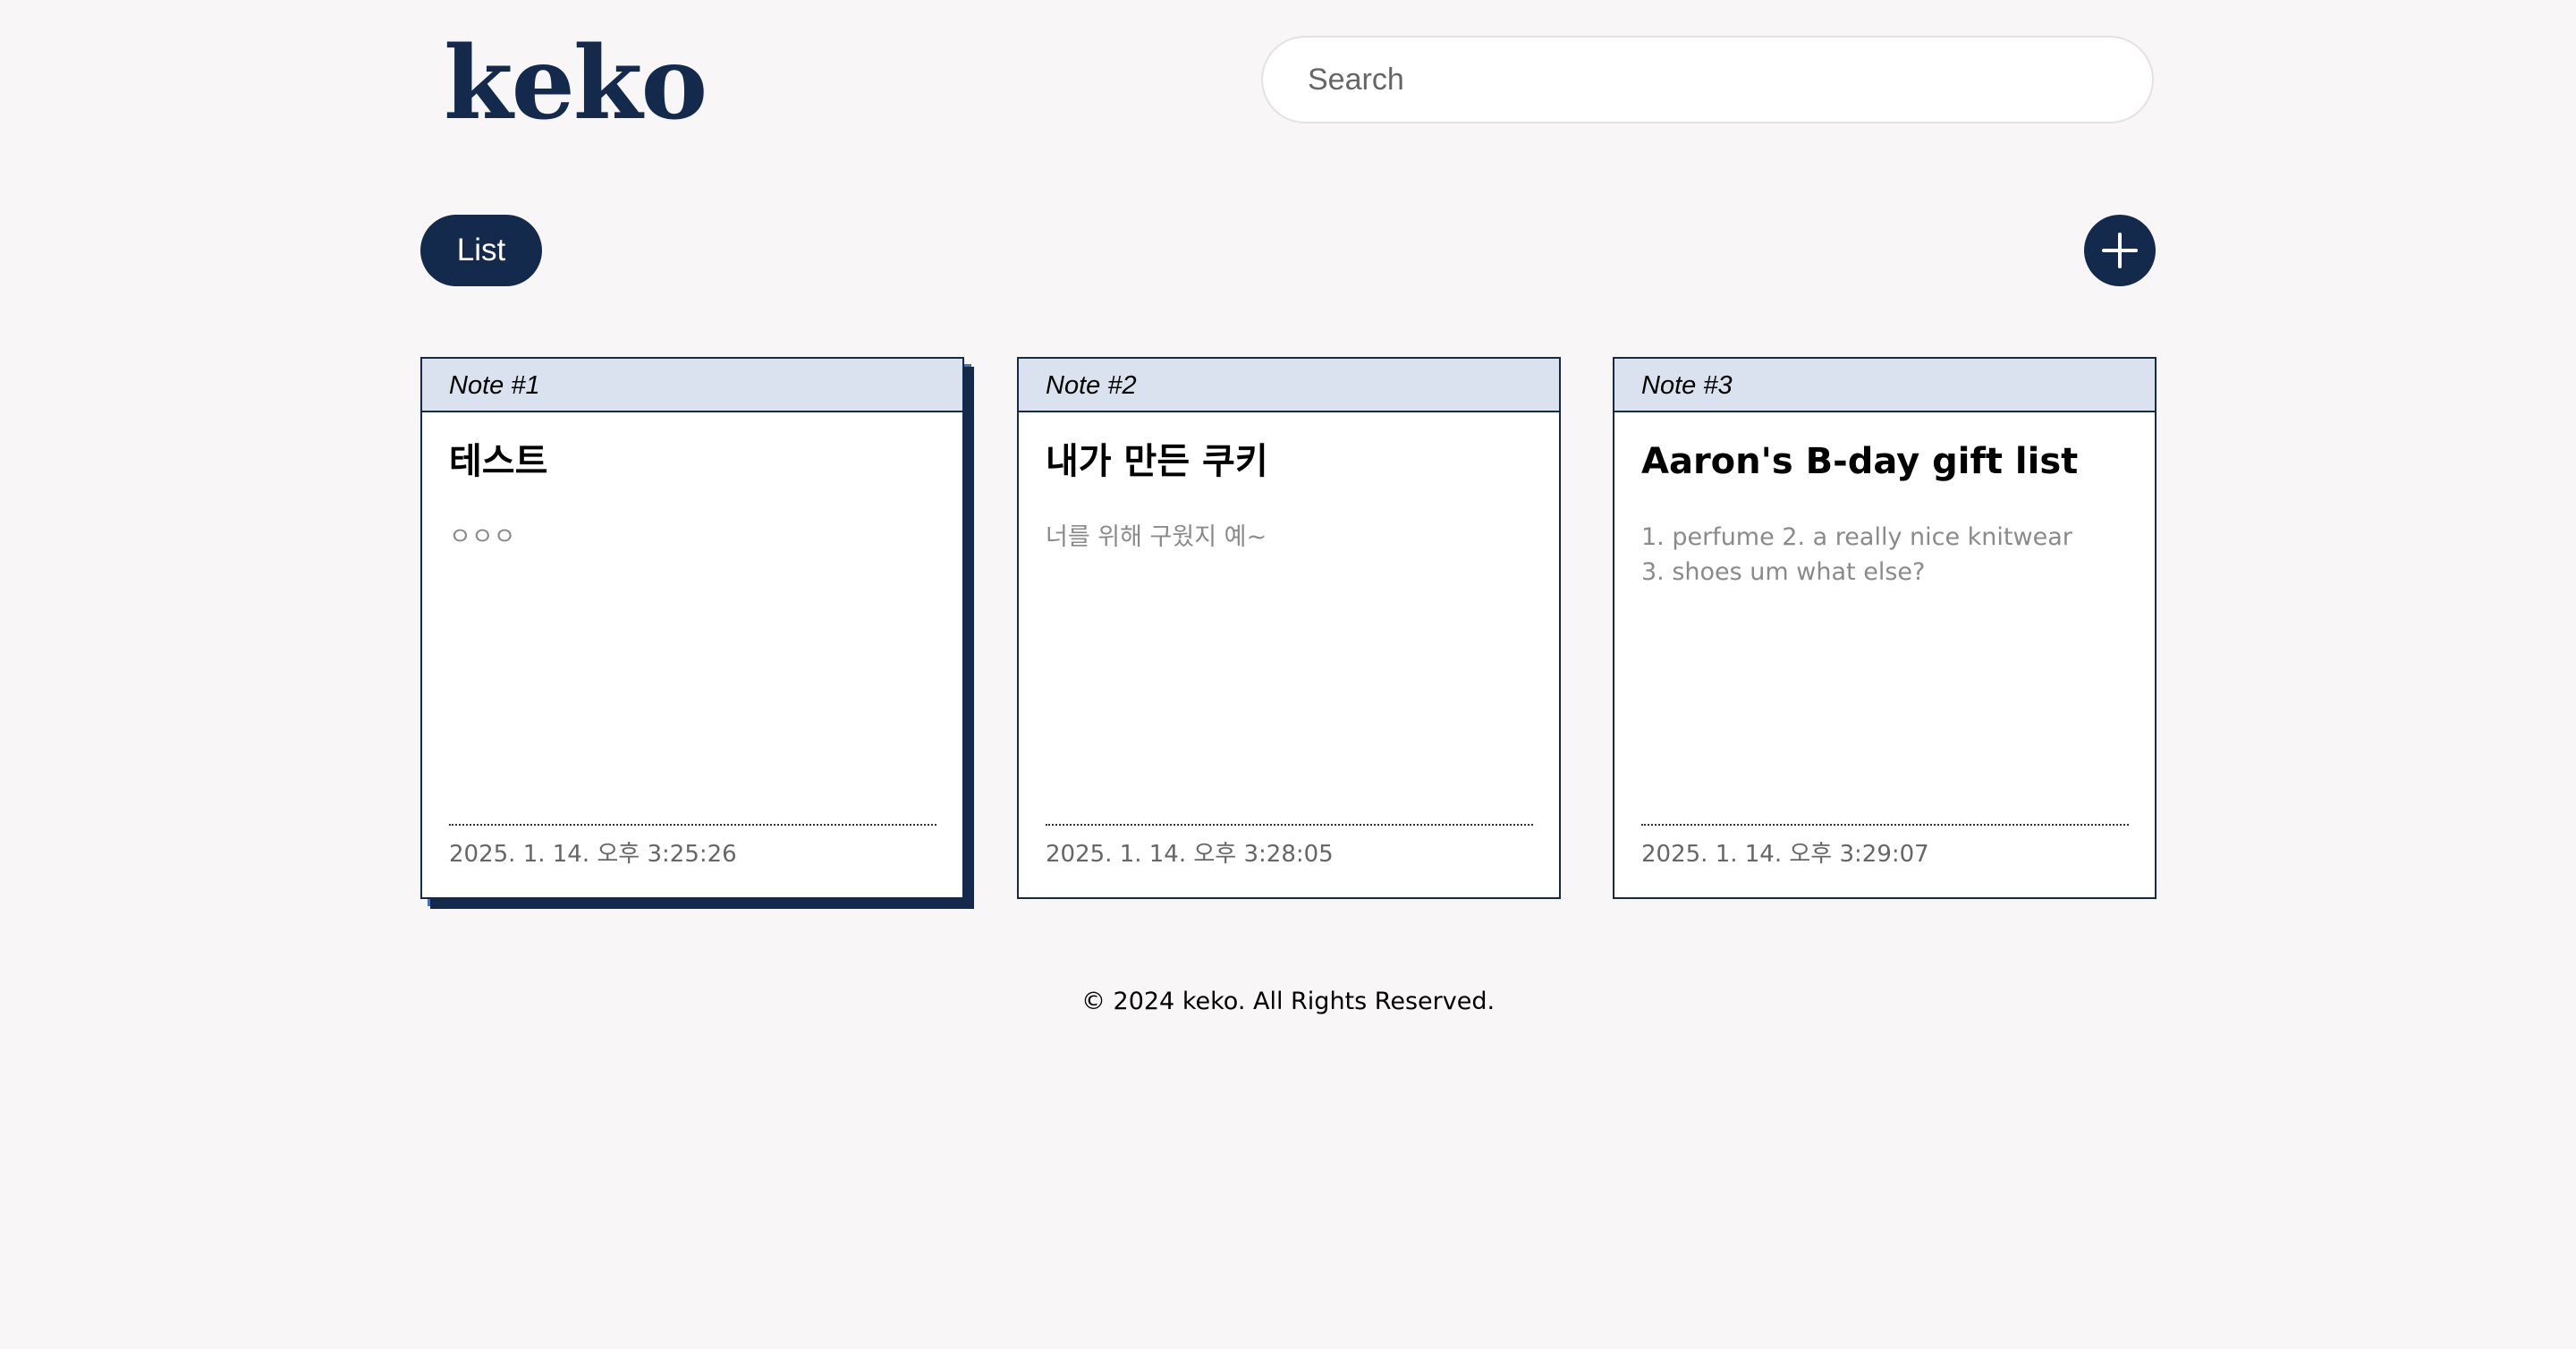 This screenshot has height=1349, width=2576. I want to click on note-timestamp: 2025. 1. 14. 오후 3:28:05, so click(1190, 854).